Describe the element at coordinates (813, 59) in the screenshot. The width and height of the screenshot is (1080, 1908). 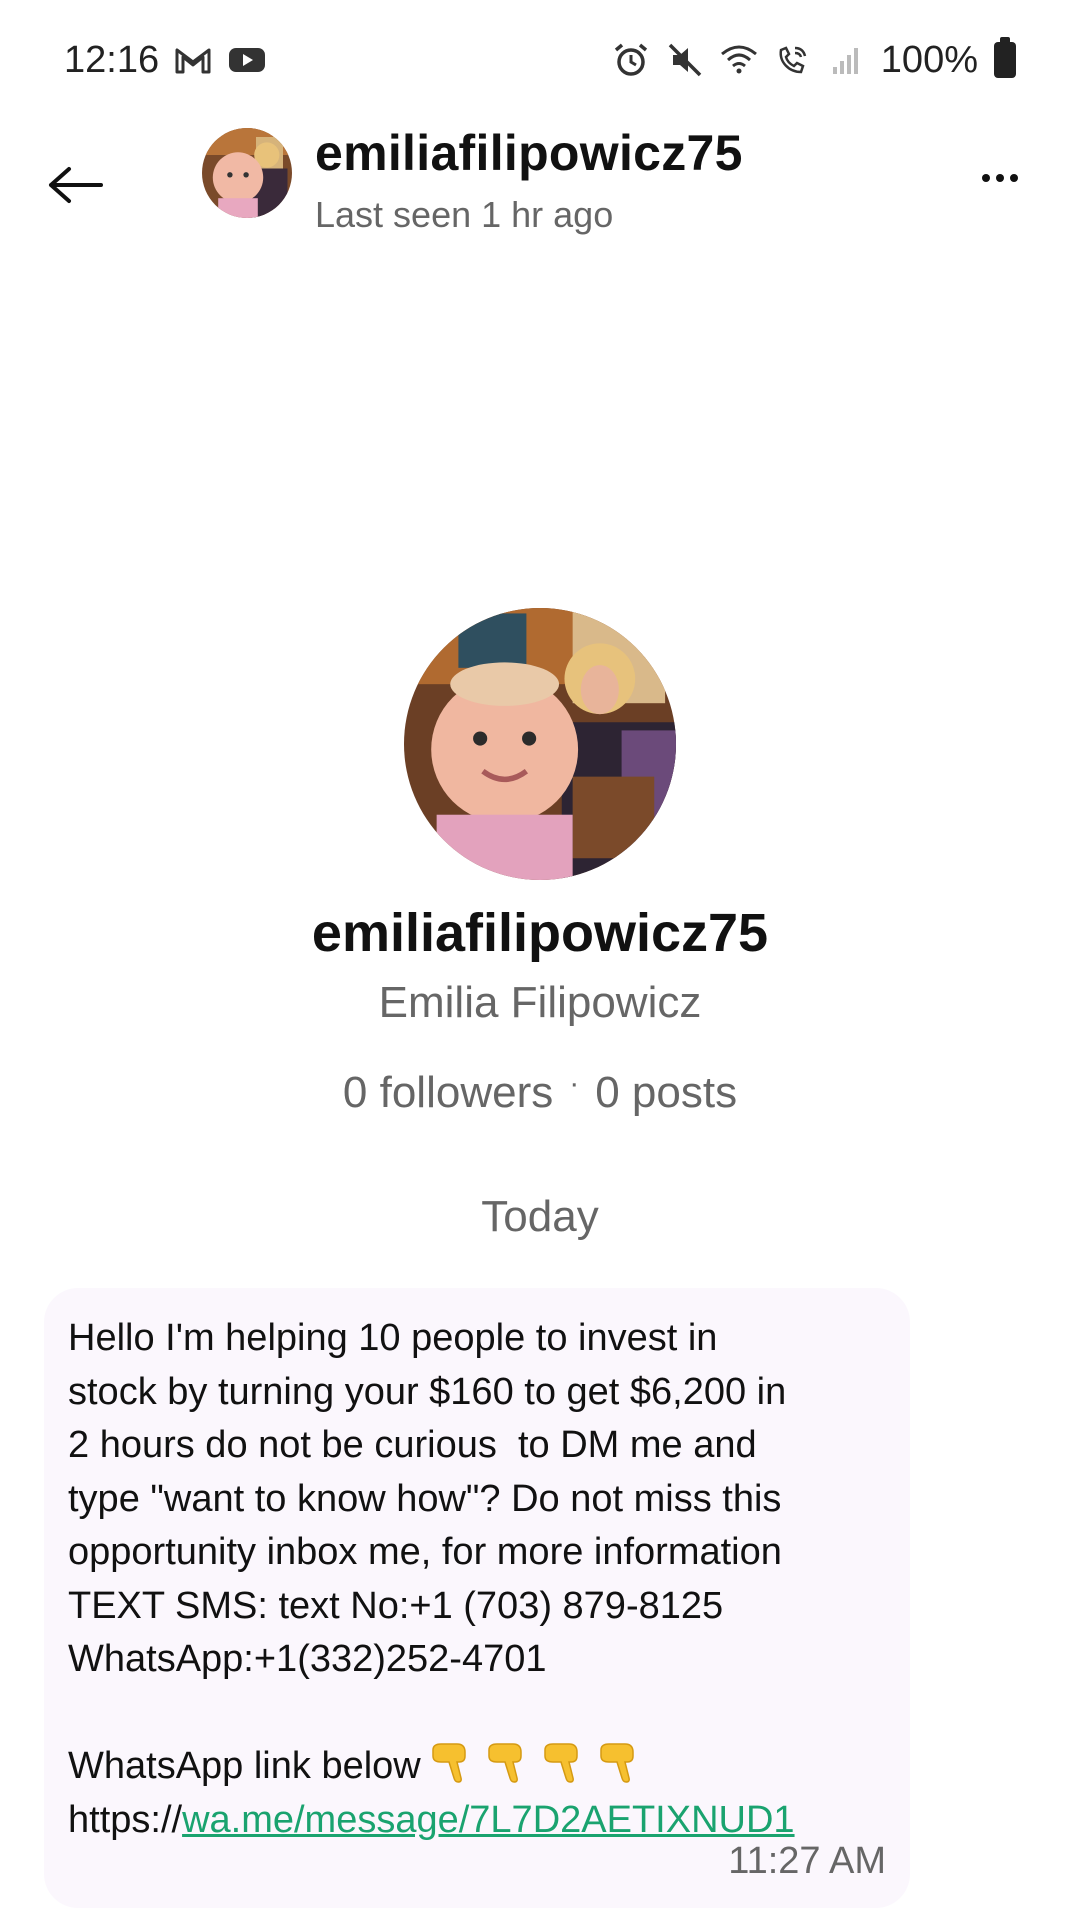
I see `status-right: 100%` at that location.